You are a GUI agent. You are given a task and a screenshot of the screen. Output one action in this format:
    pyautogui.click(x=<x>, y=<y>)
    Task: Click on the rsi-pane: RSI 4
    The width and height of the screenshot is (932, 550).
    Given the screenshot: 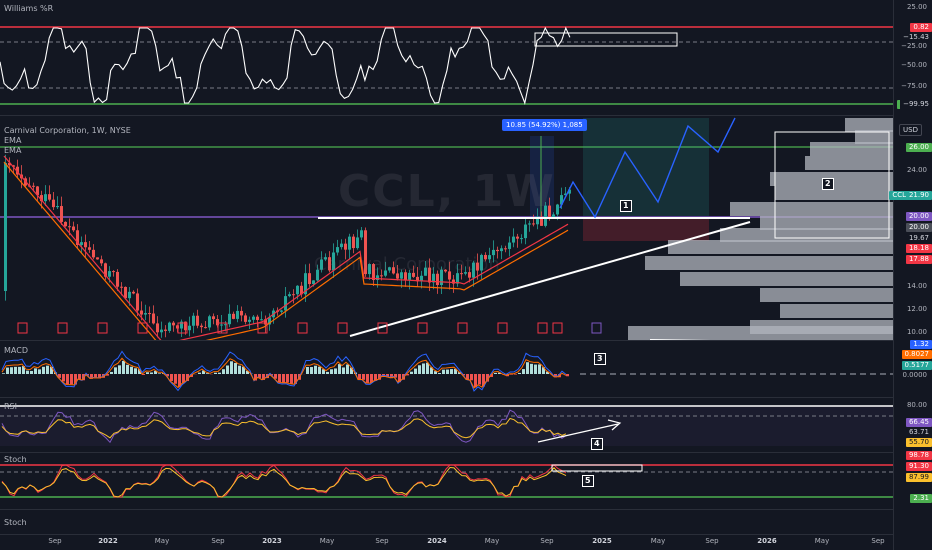 What is the action you would take?
    pyautogui.click(x=446, y=425)
    